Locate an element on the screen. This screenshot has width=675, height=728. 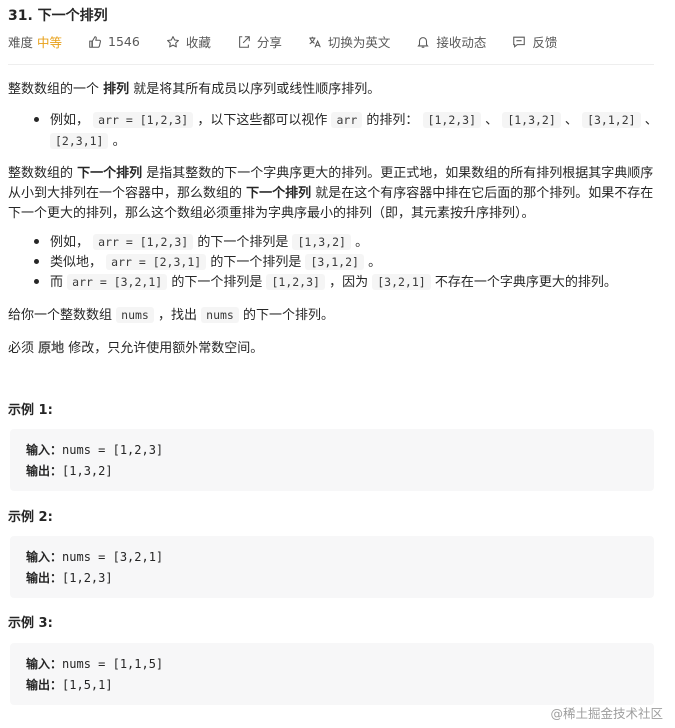
bold-term: 原地 is located at coordinates (51, 348).